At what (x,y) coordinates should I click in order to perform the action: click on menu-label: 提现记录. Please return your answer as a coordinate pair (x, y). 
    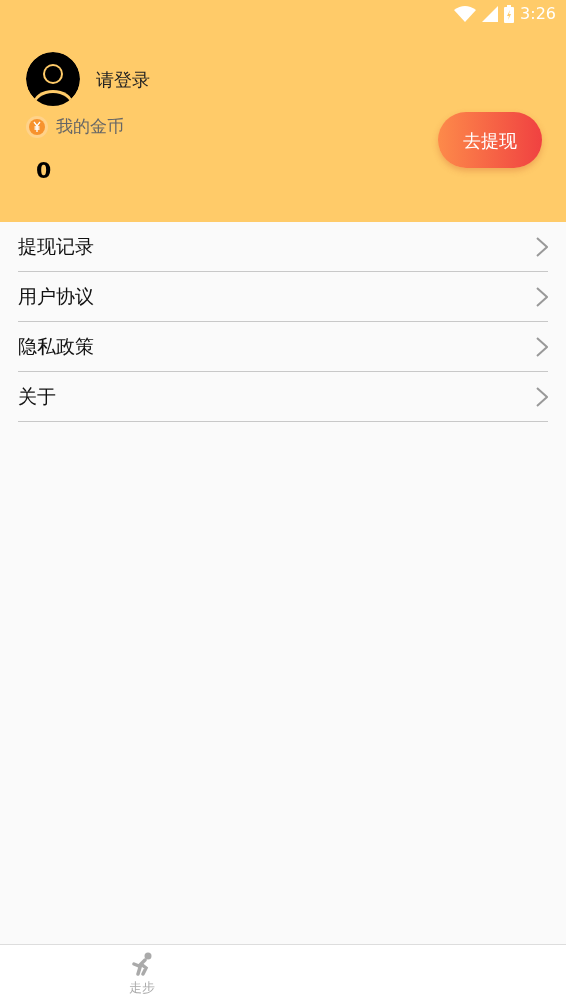
    Looking at the image, I should click on (56, 247).